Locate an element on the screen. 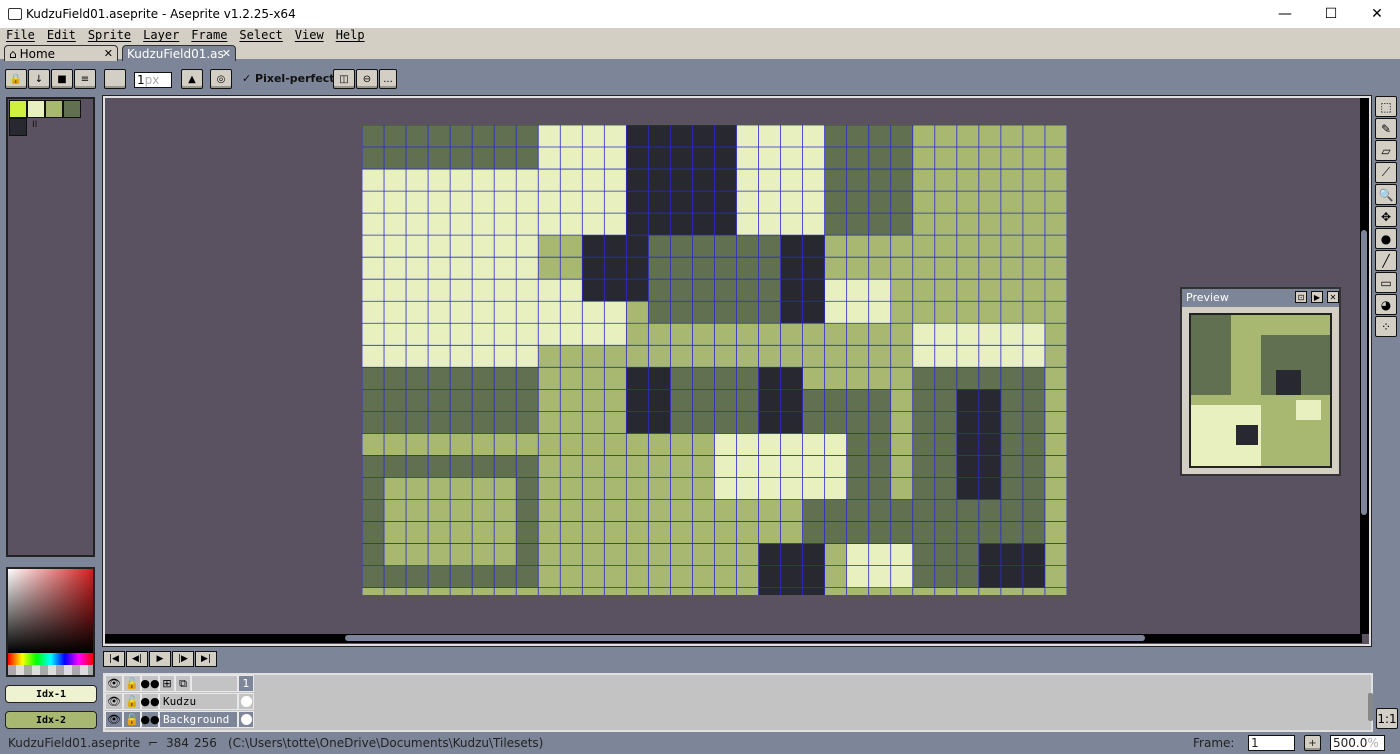 The width and height of the screenshot is (1400, 754). rectangle-icon: ▭ is located at coordinates (1386, 282).